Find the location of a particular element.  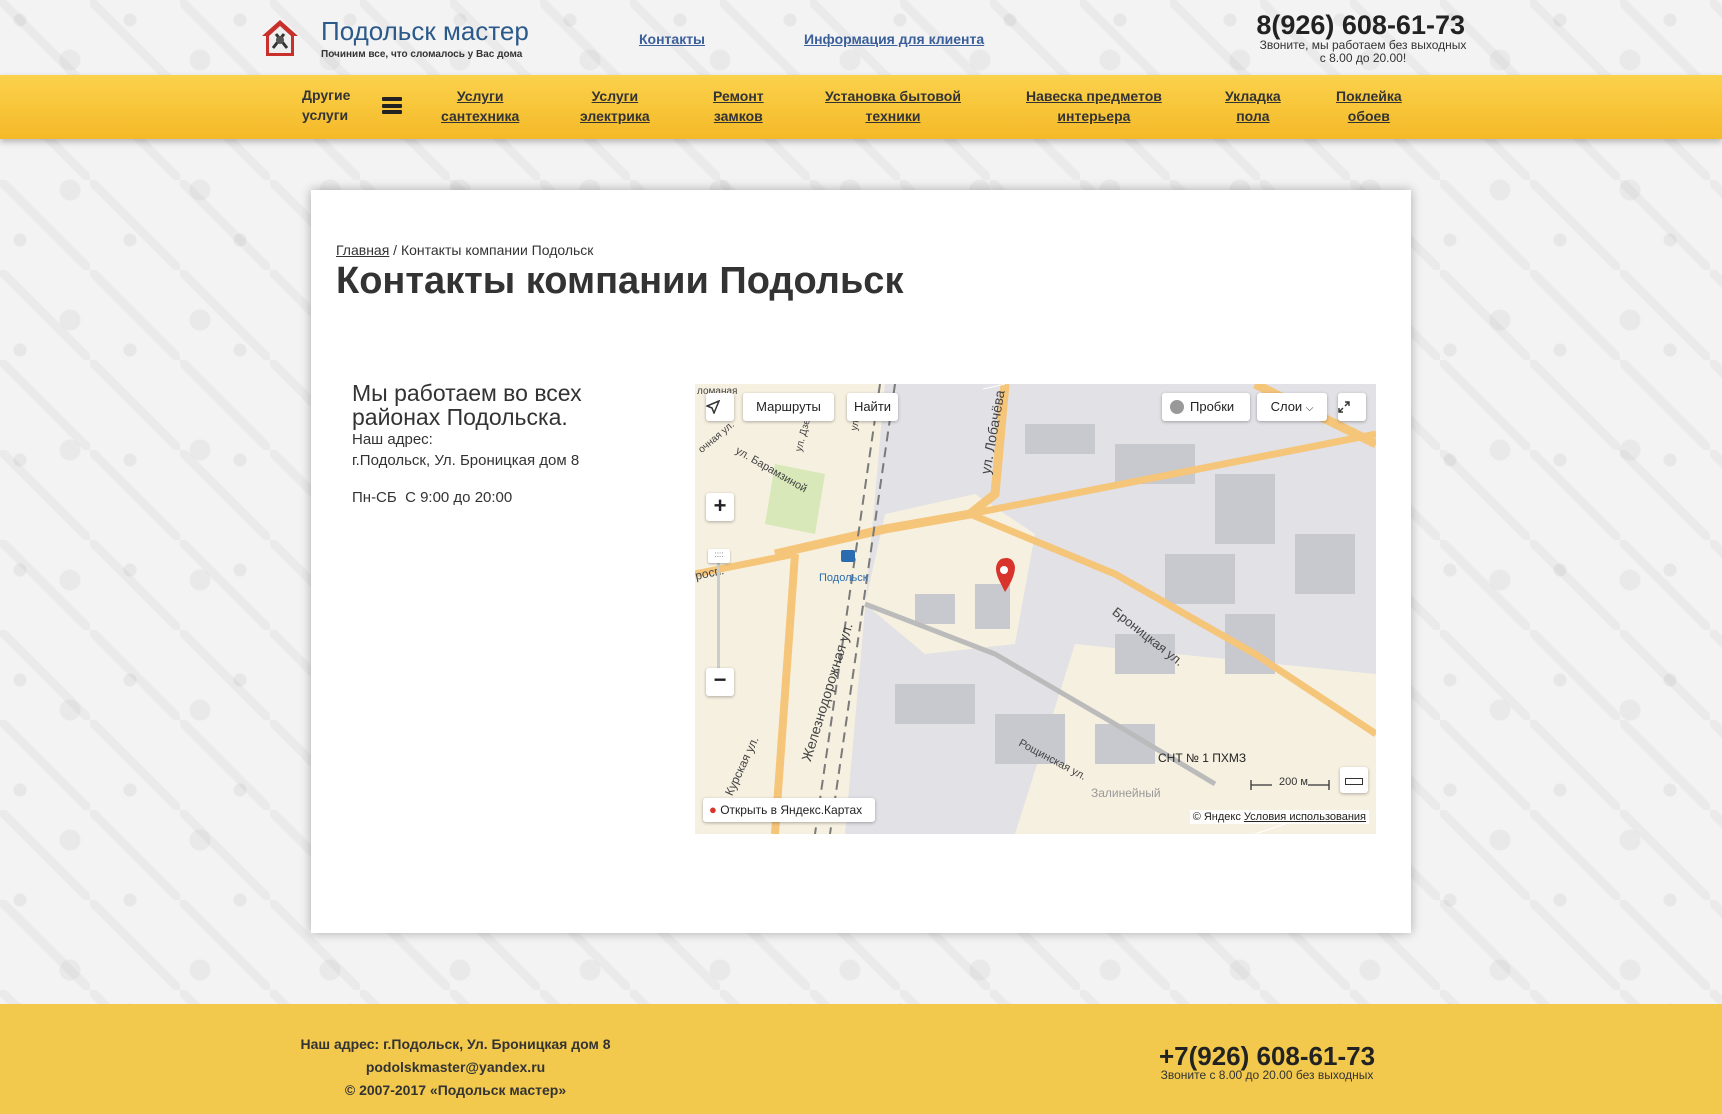

nav-item-line2: сантехника is located at coordinates (480, 116).